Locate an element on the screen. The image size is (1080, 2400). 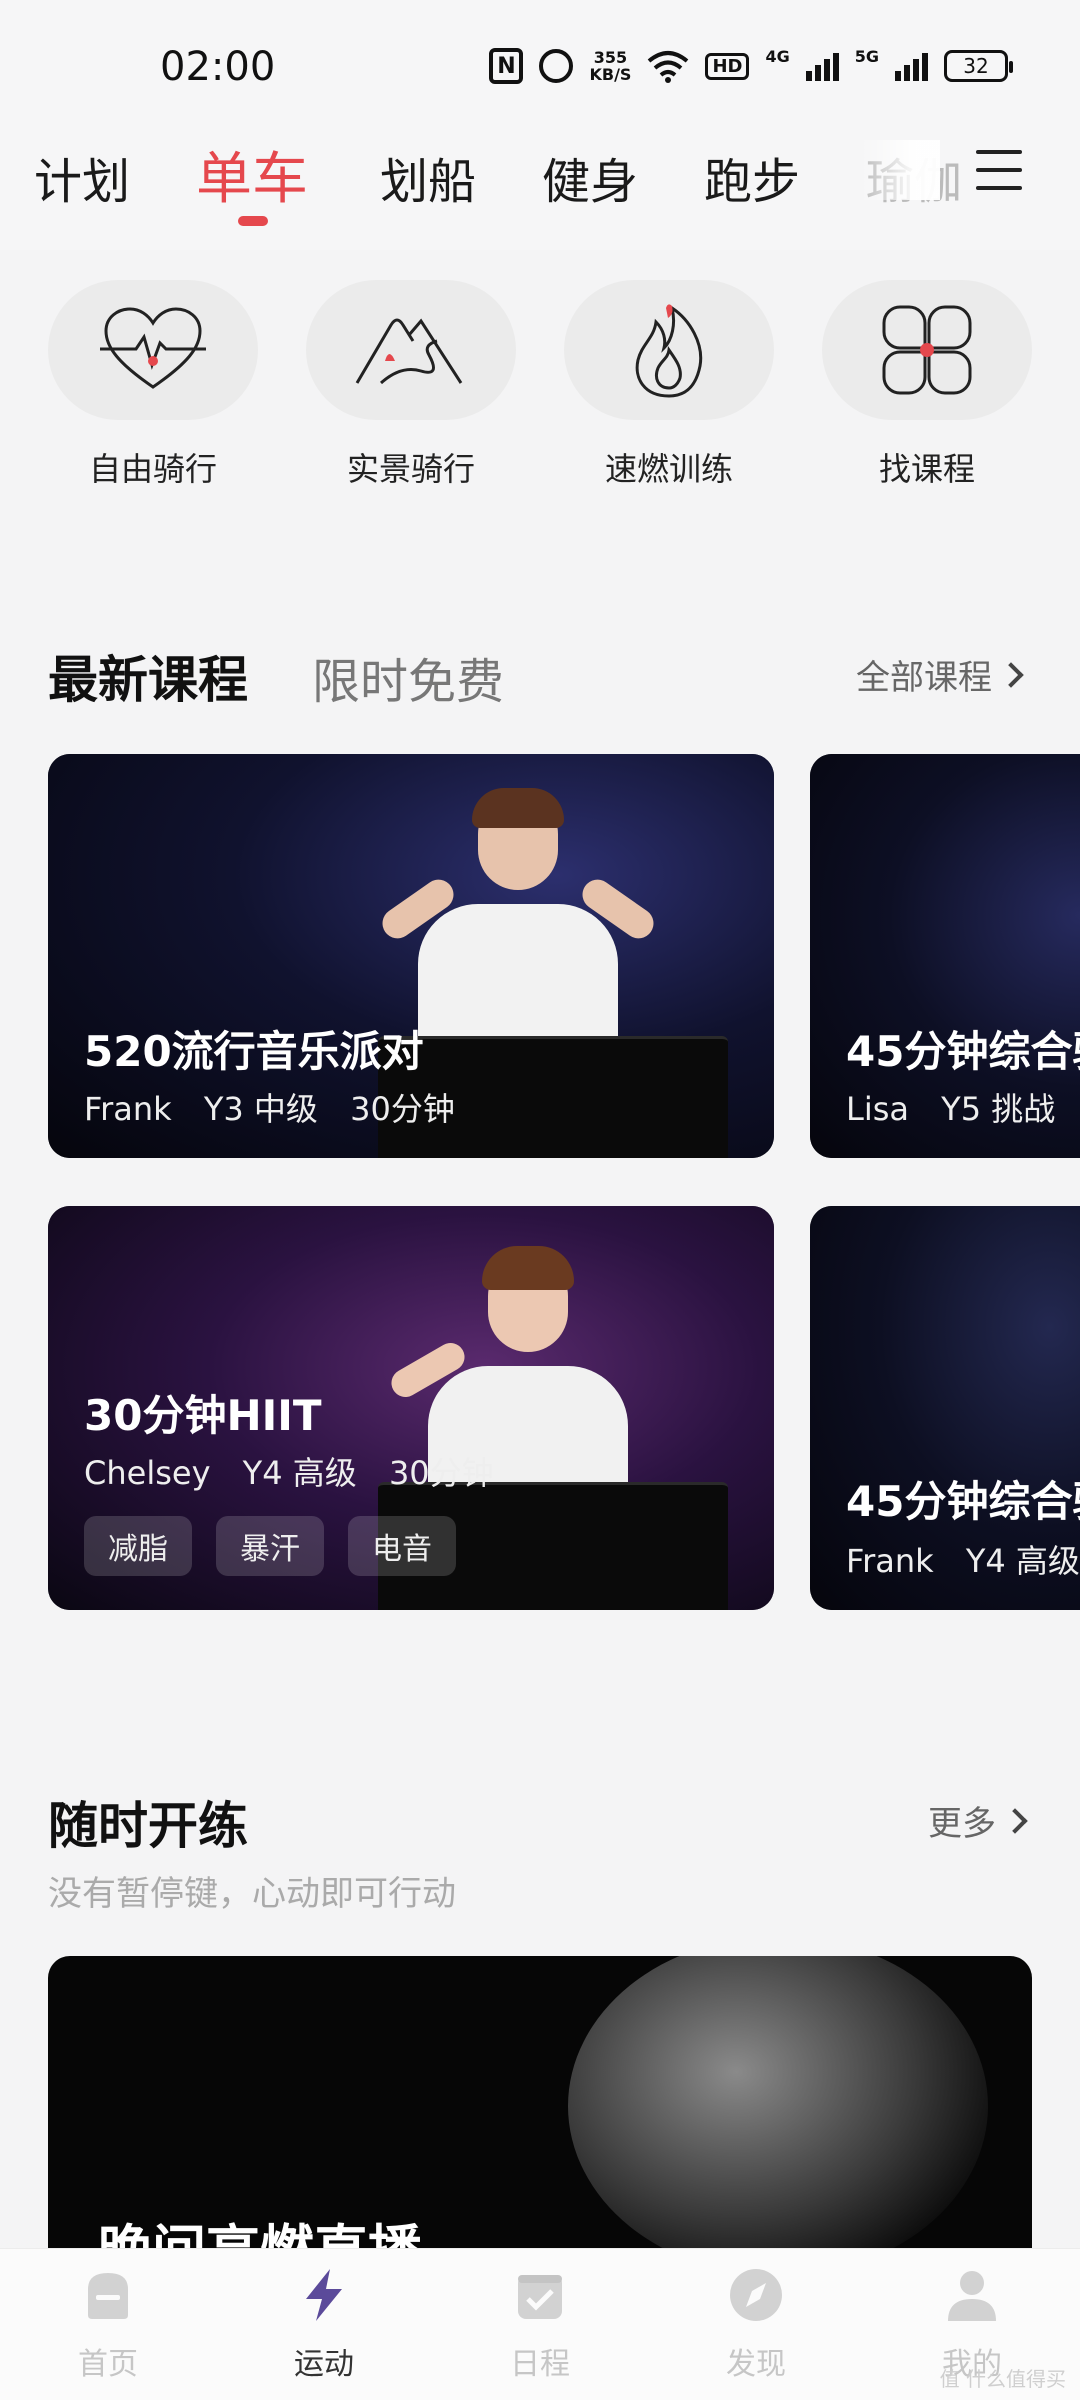
tab-bike: 单车 is located at coordinates (252, 174).